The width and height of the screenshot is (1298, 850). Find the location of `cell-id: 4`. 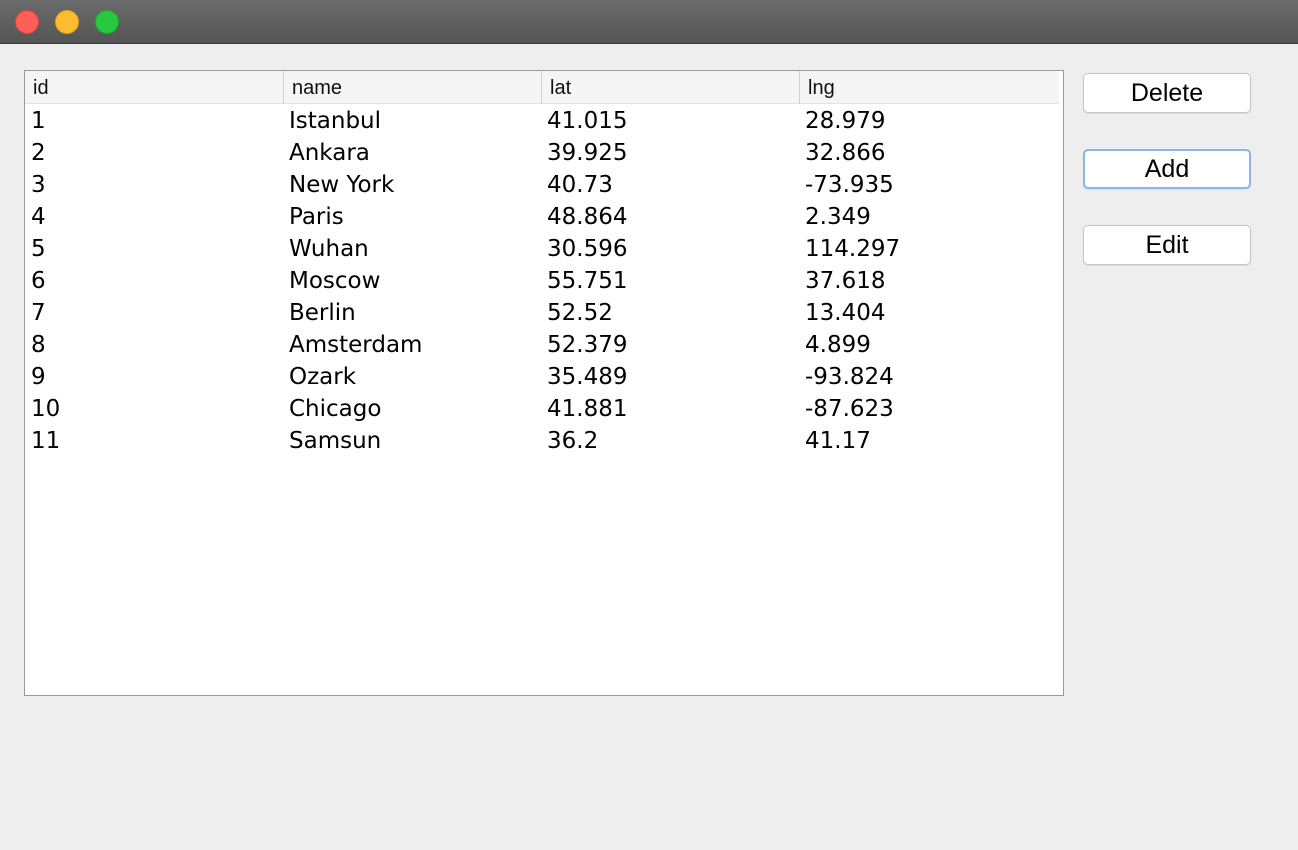

cell-id: 4 is located at coordinates (154, 217).